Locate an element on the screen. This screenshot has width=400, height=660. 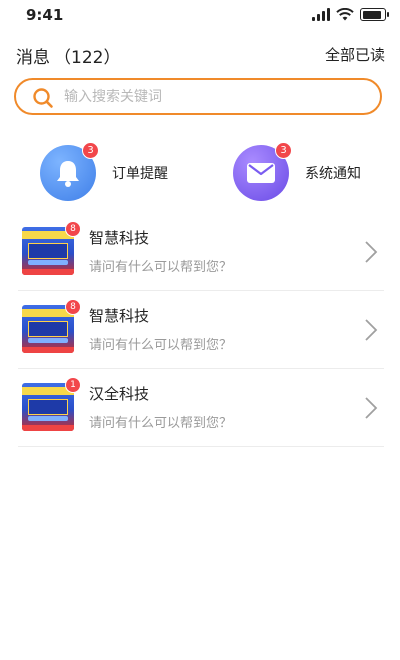
header: 消息 （122） 全部已读 is located at coordinates (200, 55).